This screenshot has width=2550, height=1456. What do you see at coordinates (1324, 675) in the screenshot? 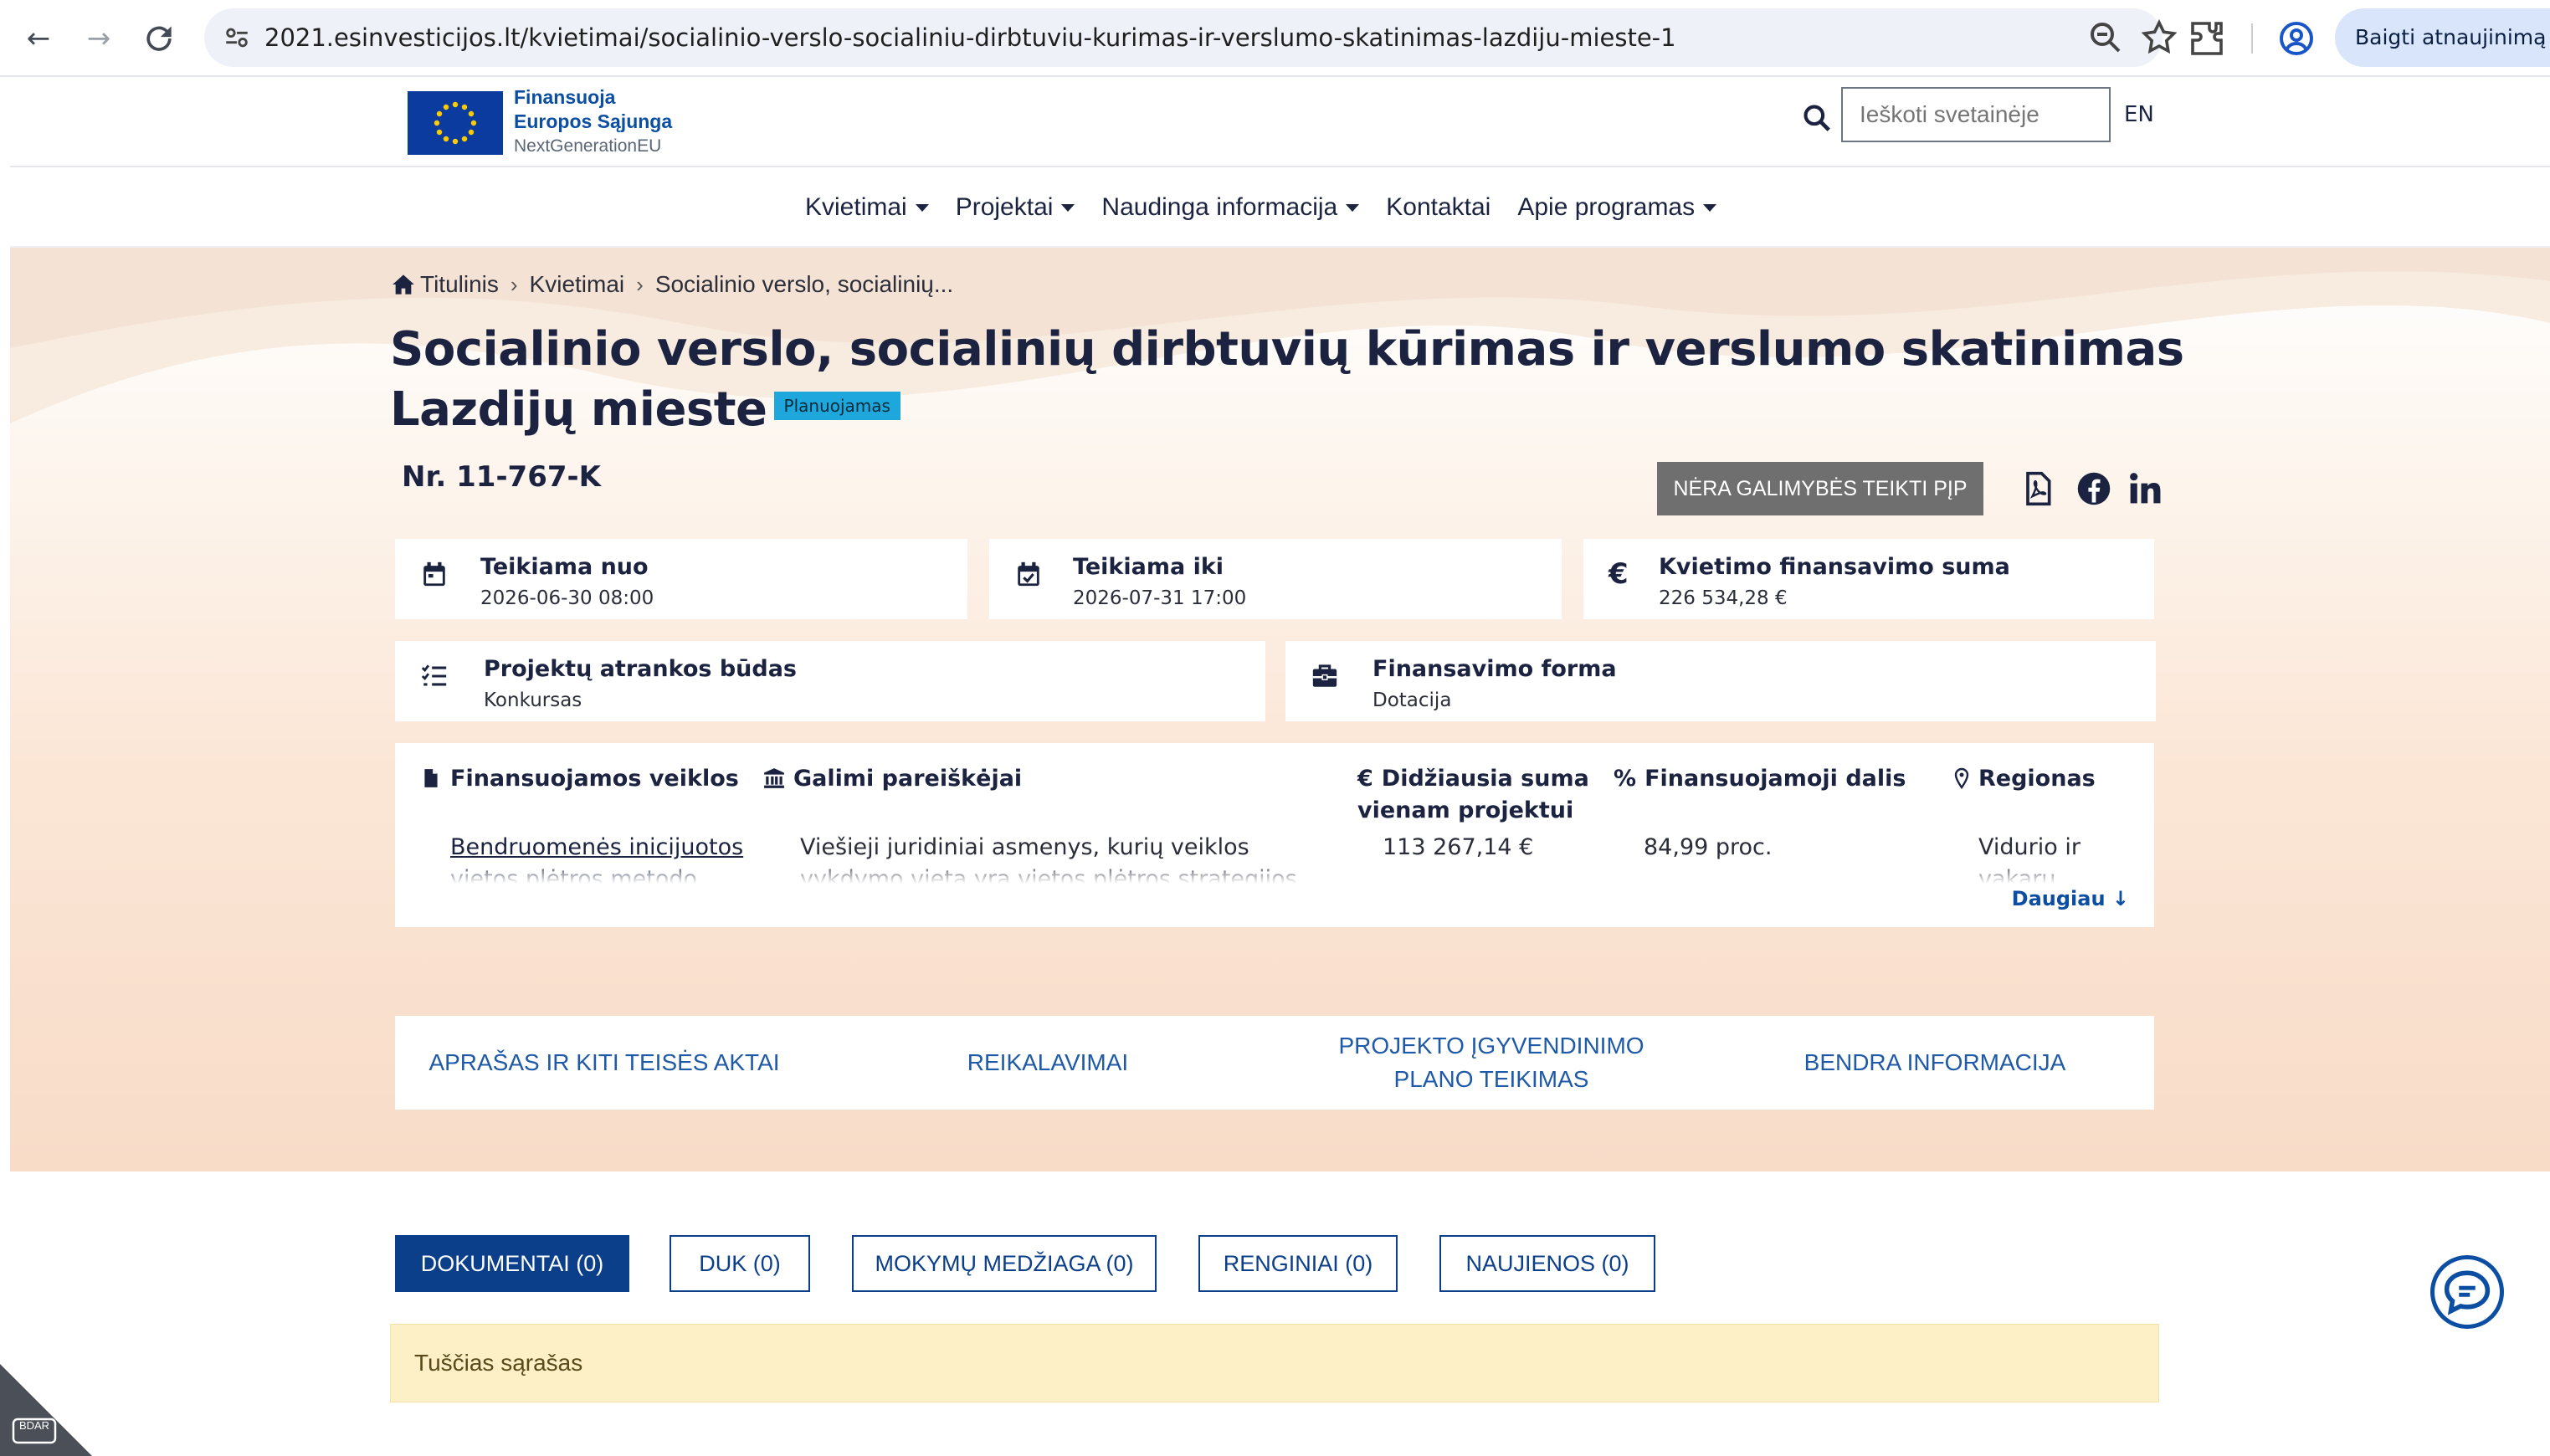
I see `briefcase-icon` at bounding box center [1324, 675].